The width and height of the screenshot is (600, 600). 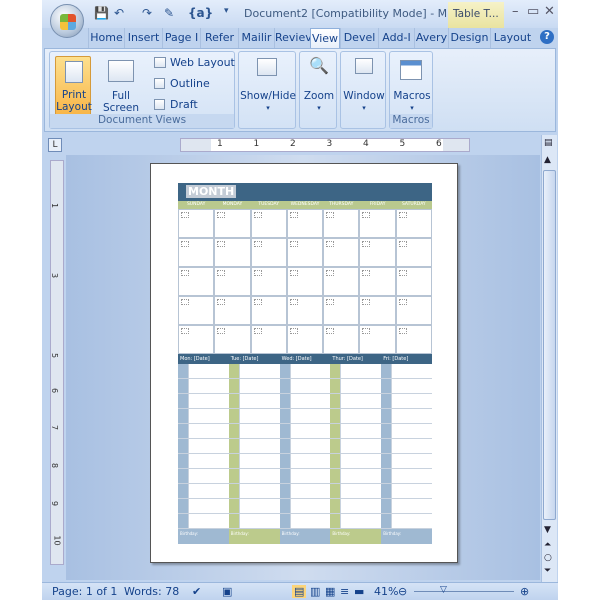 I want to click on redo-icon: ↷, so click(x=147, y=13).